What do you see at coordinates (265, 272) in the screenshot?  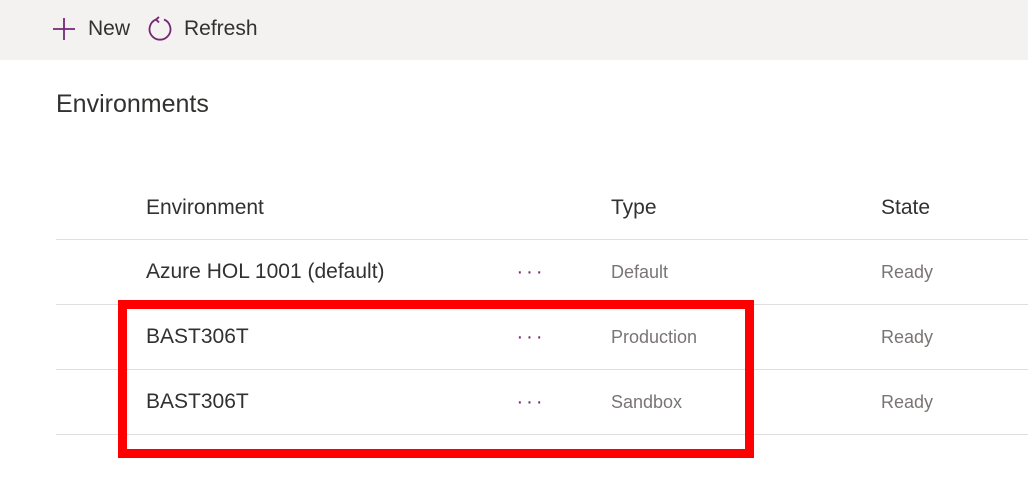 I see `environment-name-cell: Azure HOL 1001 (default)` at bounding box center [265, 272].